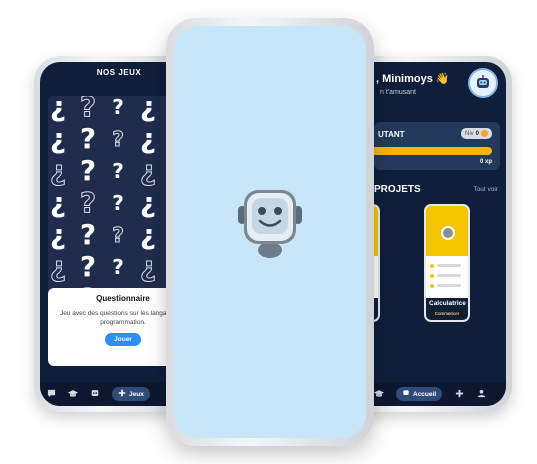 This screenshot has height=464, width=537. I want to click on user-icon, so click(481, 394).